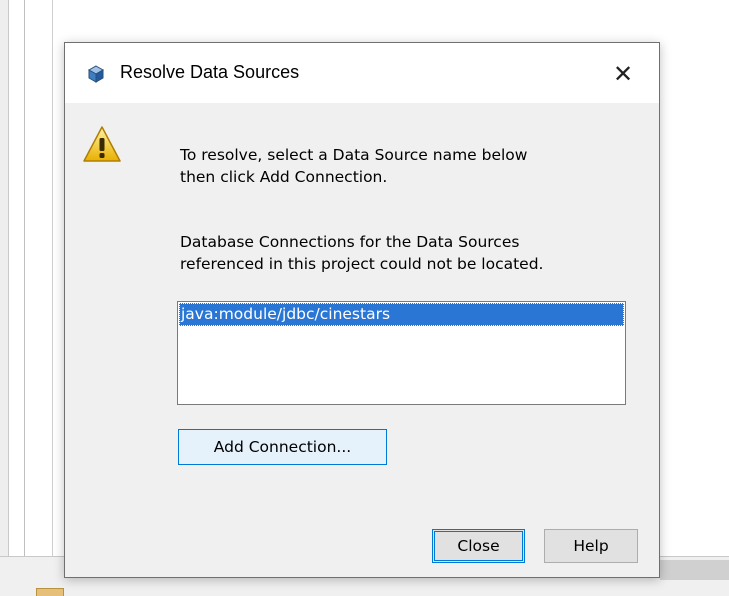 This screenshot has width=729, height=596. What do you see at coordinates (4, 297) in the screenshot?
I see `ide-left-gutter` at bounding box center [4, 297].